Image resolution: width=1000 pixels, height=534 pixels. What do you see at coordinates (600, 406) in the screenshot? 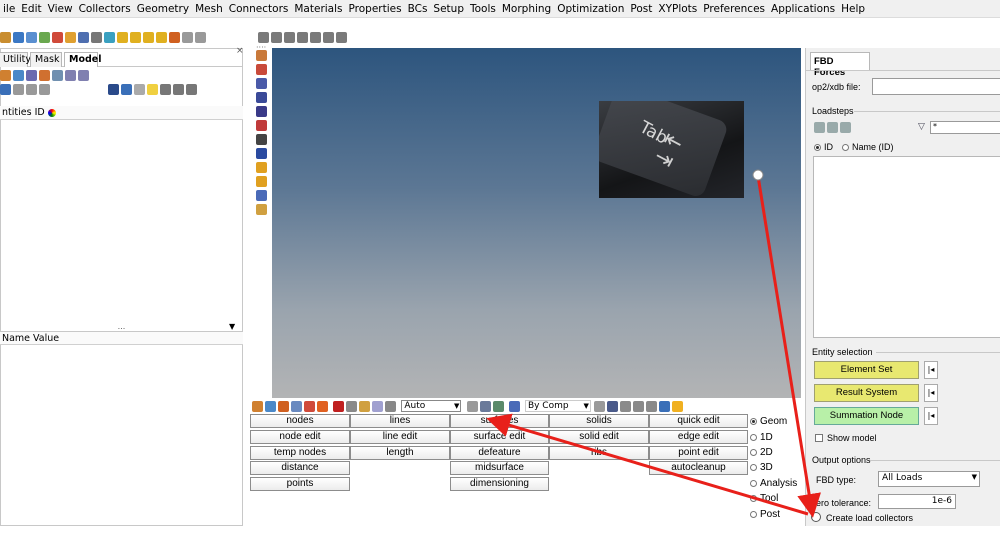
I see `elem-style-icon` at bounding box center [600, 406].